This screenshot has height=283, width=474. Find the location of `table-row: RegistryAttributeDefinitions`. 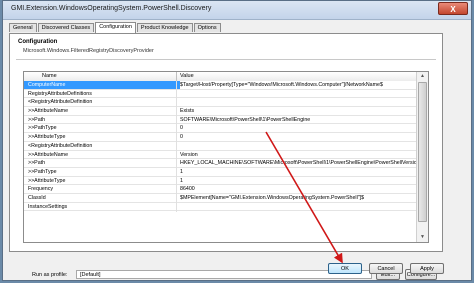

table-row: RegistryAttributeDefinitions is located at coordinates (221, 94).